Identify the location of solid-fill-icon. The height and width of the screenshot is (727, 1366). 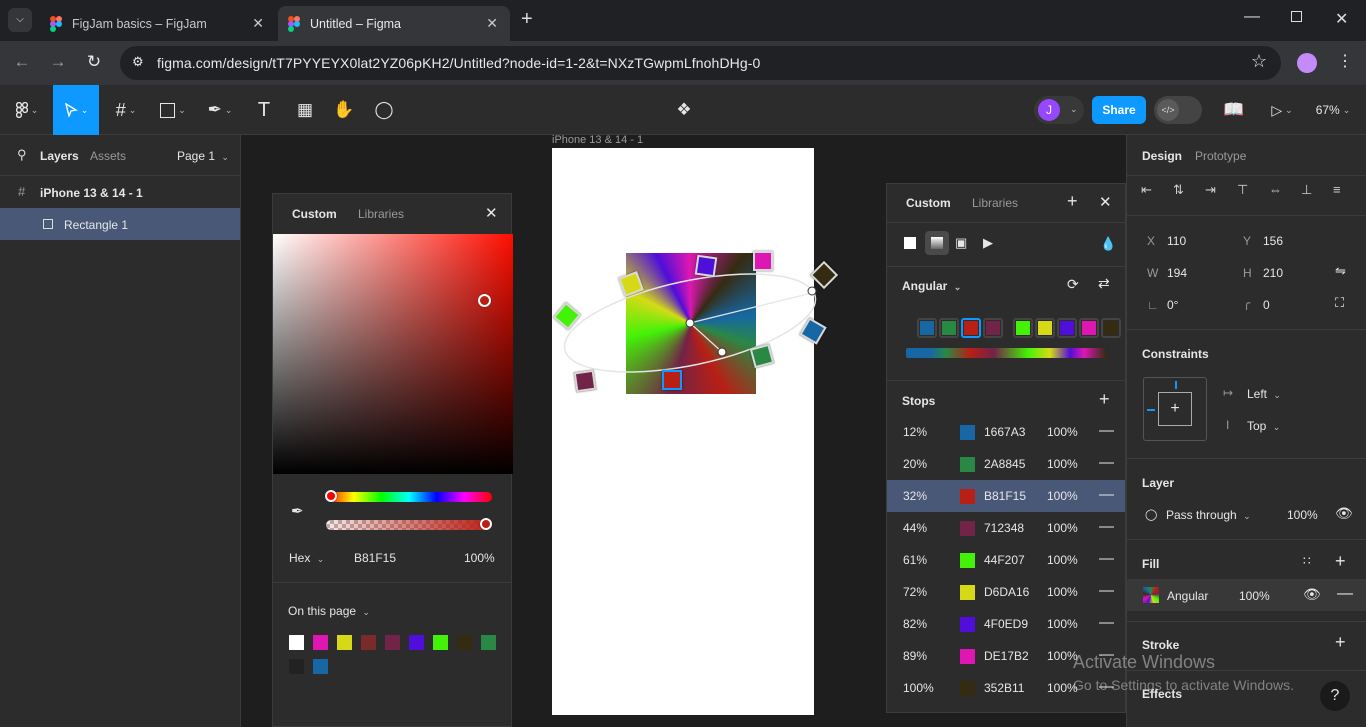
(910, 243).